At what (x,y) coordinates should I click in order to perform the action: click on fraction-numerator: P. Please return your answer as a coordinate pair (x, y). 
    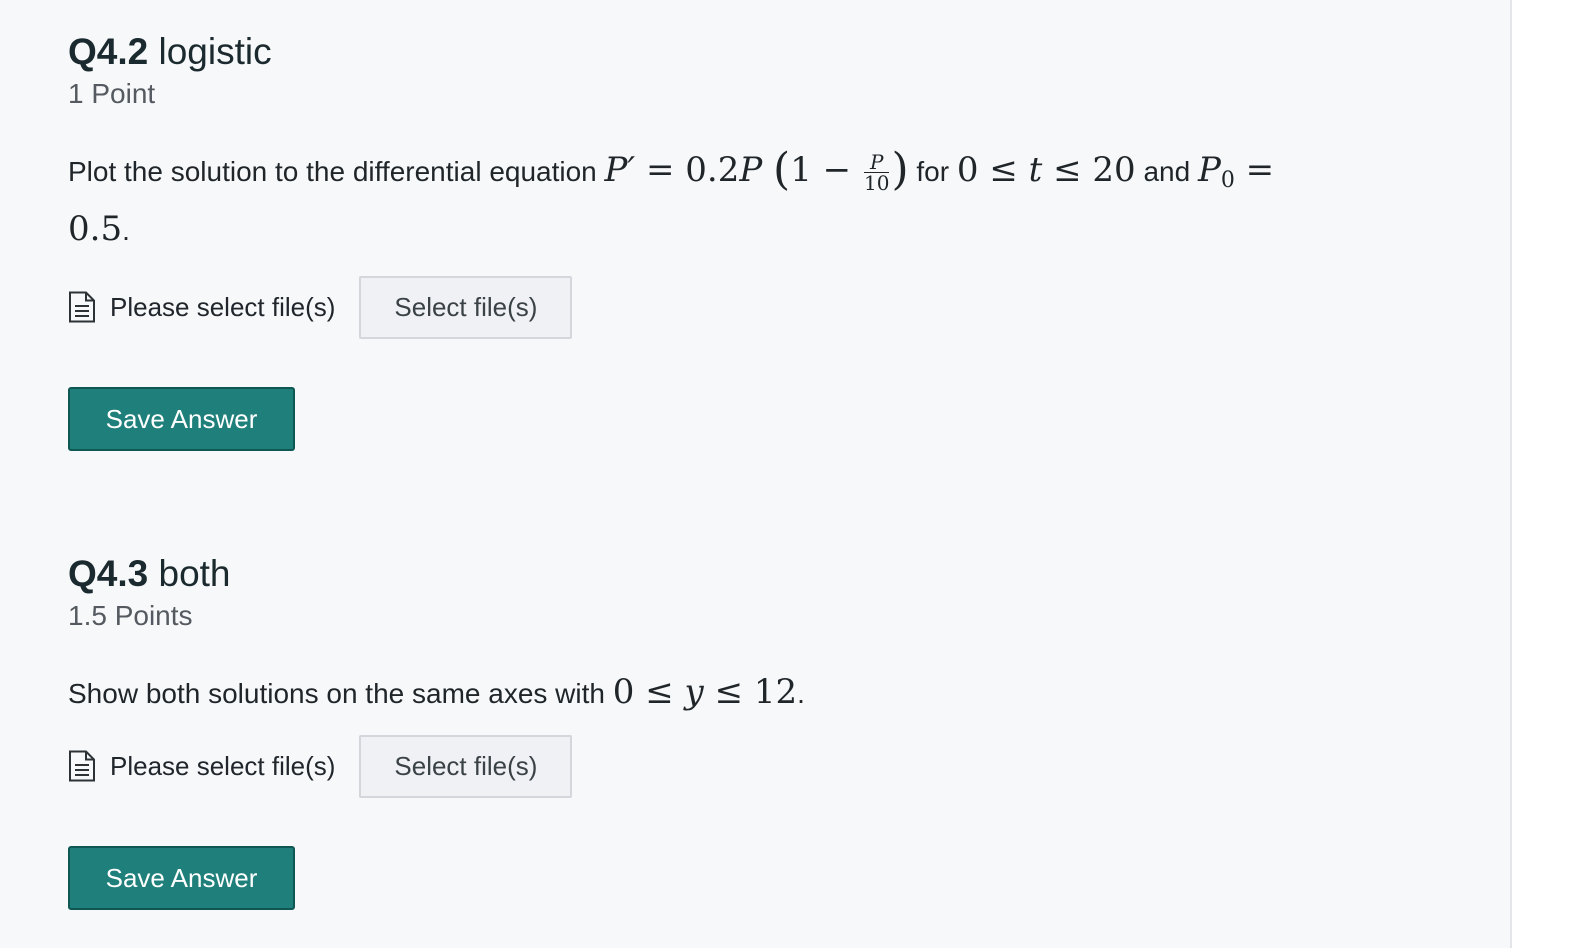
    Looking at the image, I should click on (876, 162).